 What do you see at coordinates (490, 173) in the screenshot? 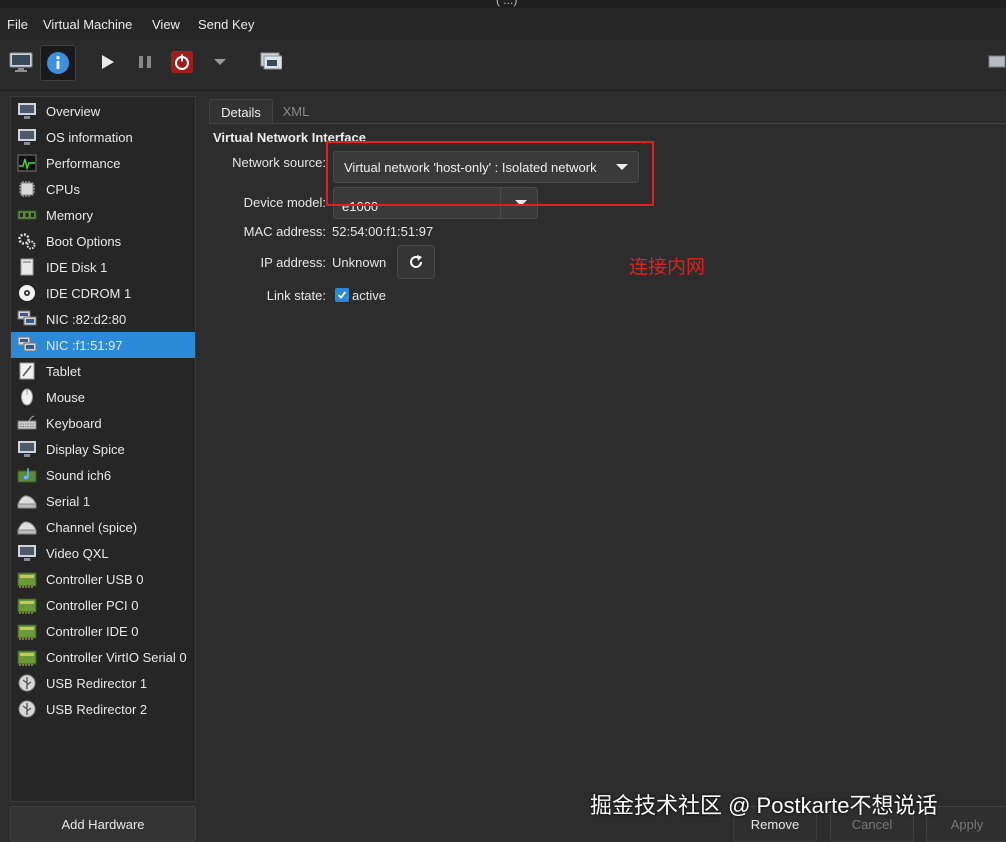
I see `annotation-highlight-box` at bounding box center [490, 173].